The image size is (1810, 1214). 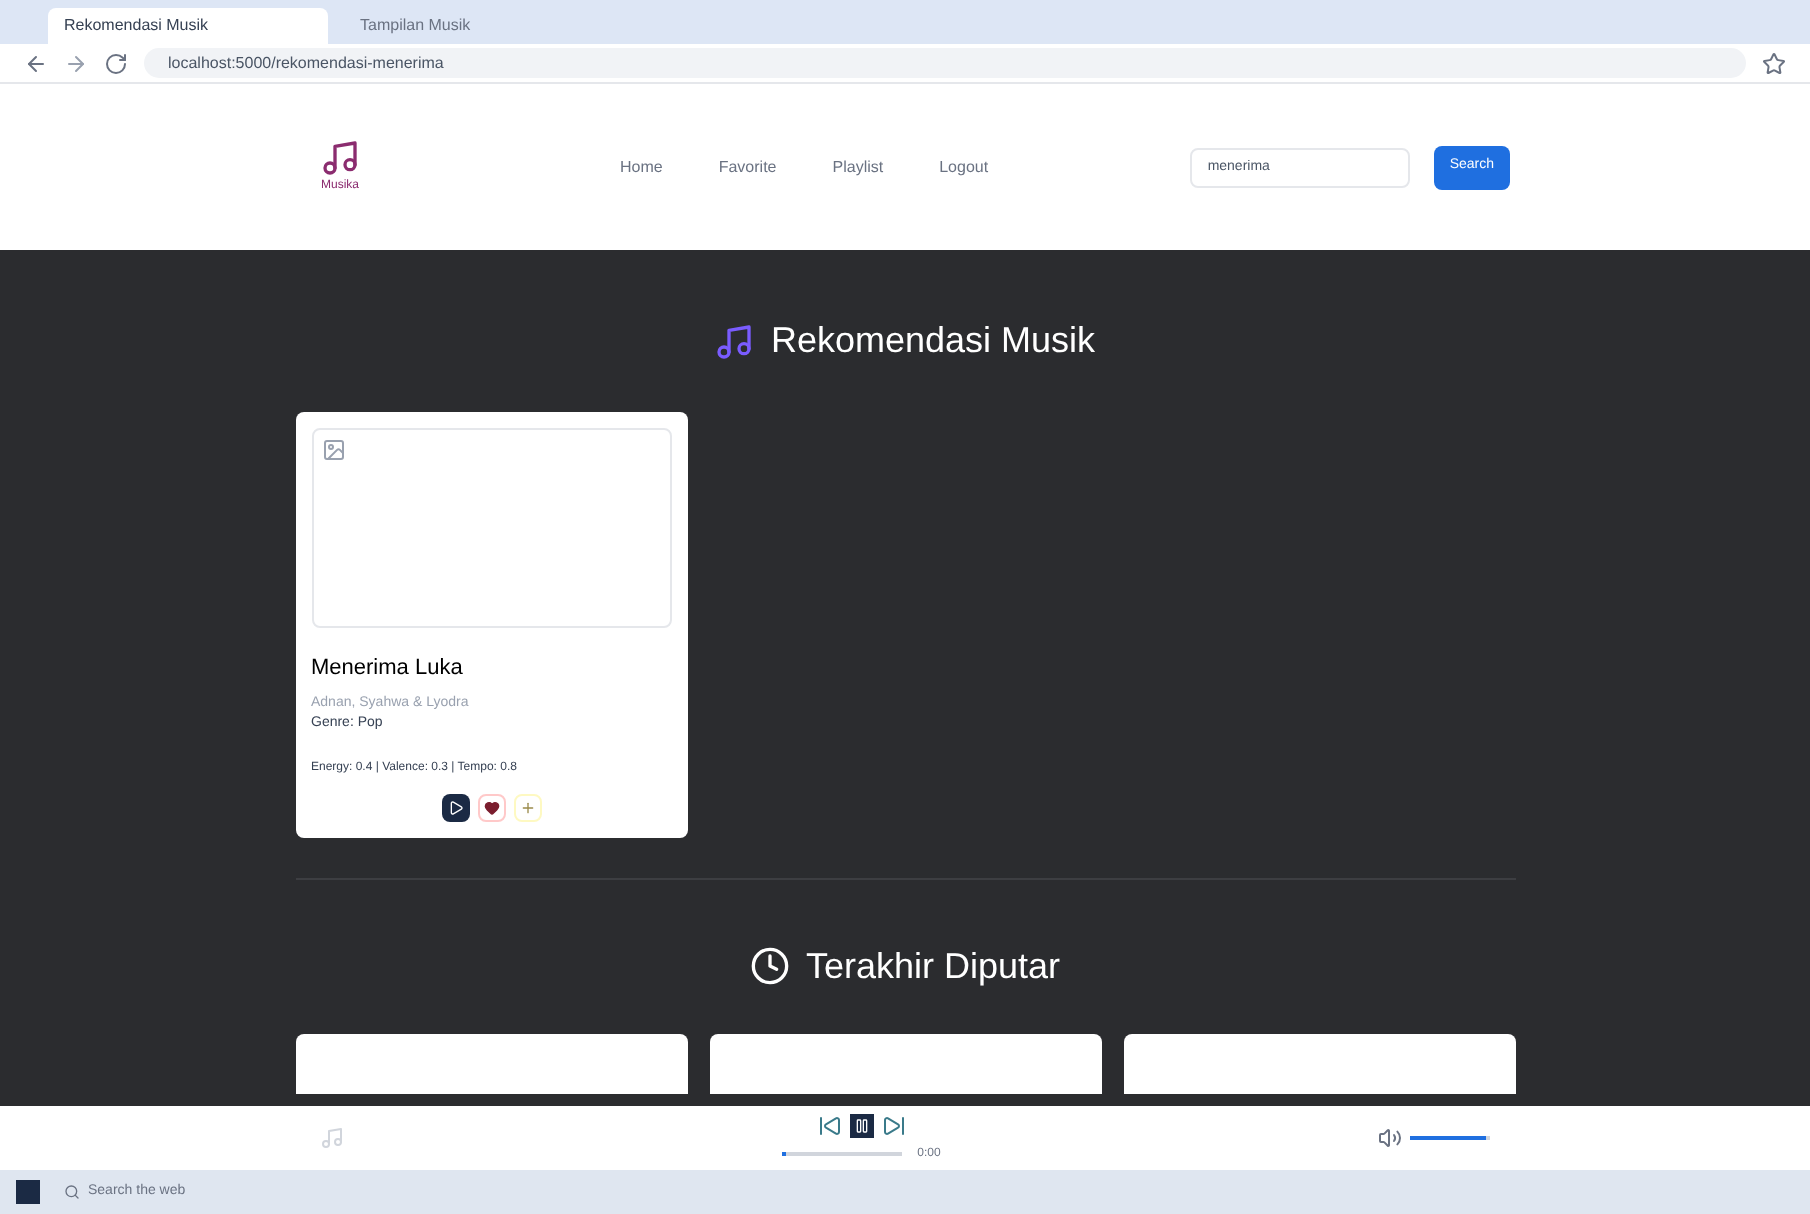 What do you see at coordinates (76, 63) in the screenshot?
I see `forward-icon` at bounding box center [76, 63].